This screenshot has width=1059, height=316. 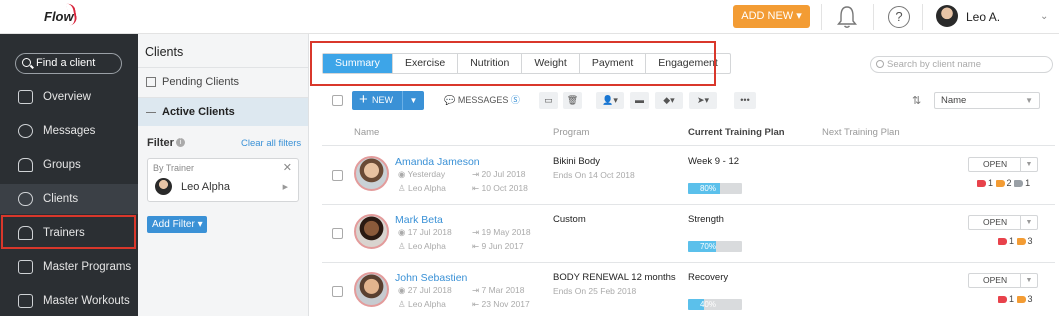 What do you see at coordinates (934, 64) in the screenshot?
I see `search-placeholder: Search by client name` at bounding box center [934, 64].